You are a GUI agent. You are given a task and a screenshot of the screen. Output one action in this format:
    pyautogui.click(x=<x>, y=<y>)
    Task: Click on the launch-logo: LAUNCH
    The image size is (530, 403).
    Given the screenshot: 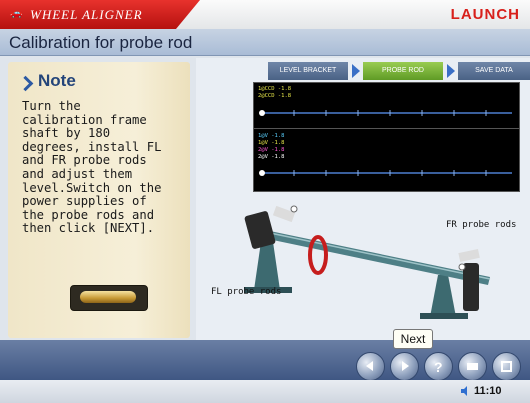 What is the action you would take?
    pyautogui.click(x=485, y=14)
    